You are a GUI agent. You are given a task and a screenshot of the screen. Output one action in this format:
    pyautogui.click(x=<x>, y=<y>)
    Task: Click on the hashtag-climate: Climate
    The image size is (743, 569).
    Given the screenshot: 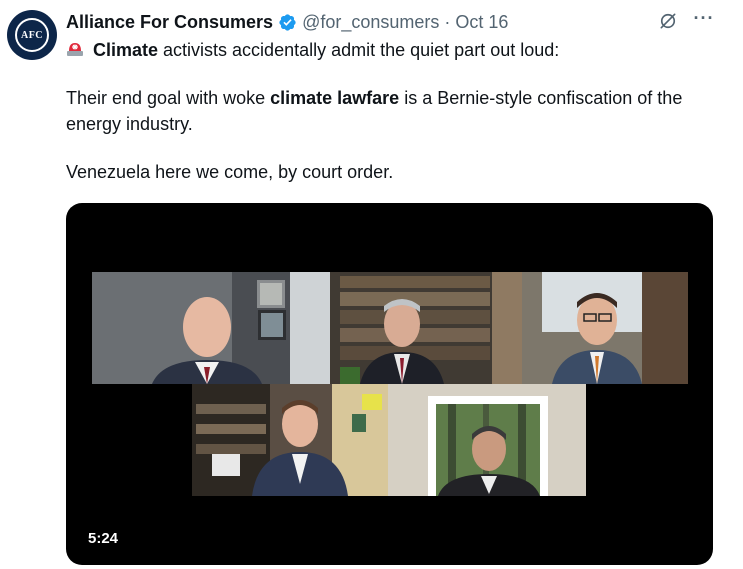 What is the action you would take?
    pyautogui.click(x=126, y=50)
    